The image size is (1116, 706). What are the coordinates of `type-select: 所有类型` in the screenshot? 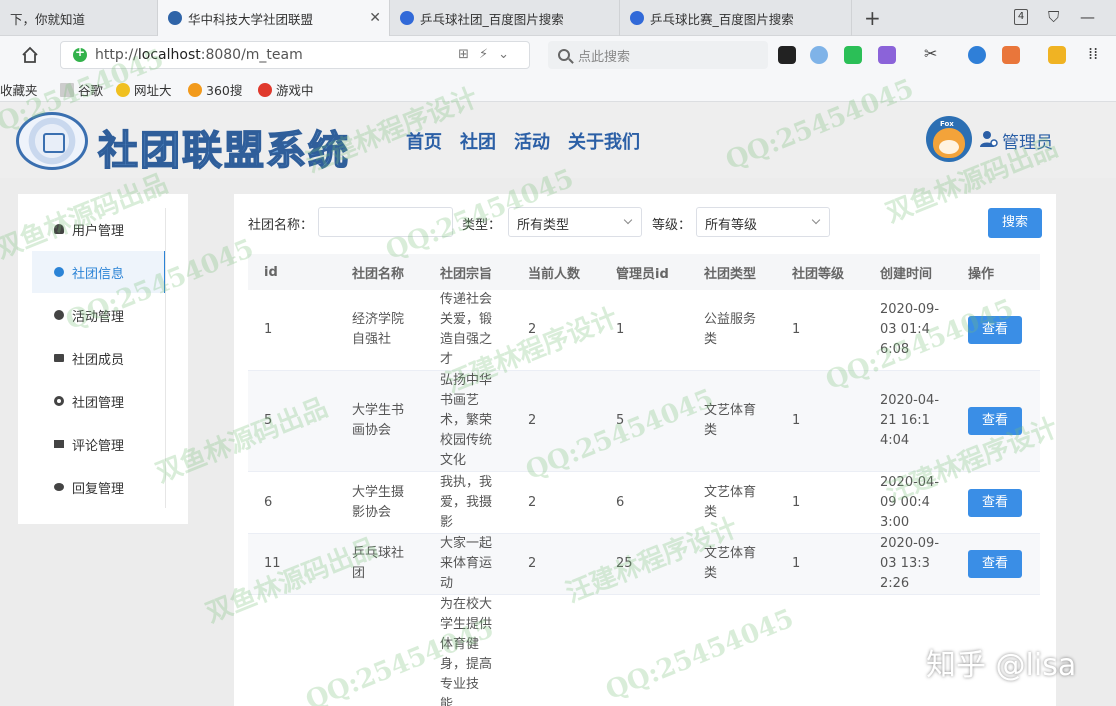 It's located at (575, 222).